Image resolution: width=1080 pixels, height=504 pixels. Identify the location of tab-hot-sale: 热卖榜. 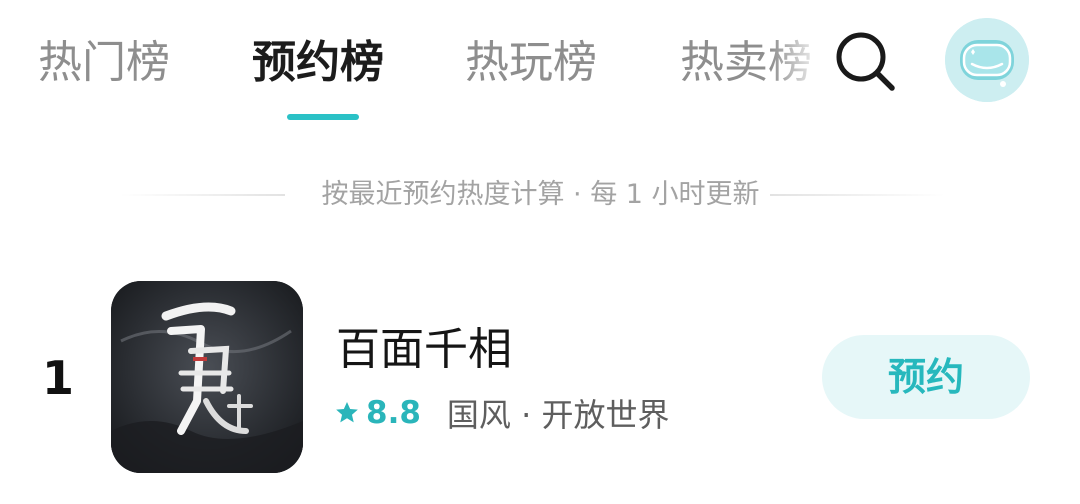
(746, 63).